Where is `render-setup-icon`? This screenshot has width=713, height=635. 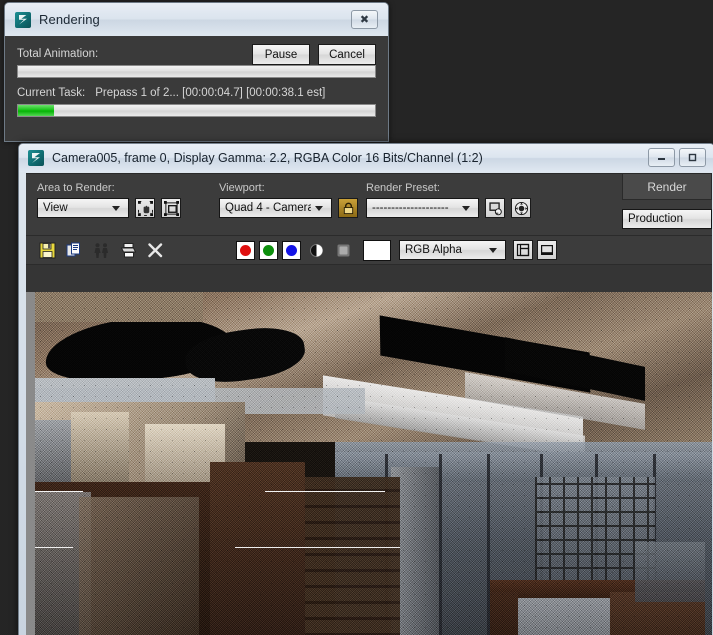
render-setup-icon is located at coordinates (495, 208).